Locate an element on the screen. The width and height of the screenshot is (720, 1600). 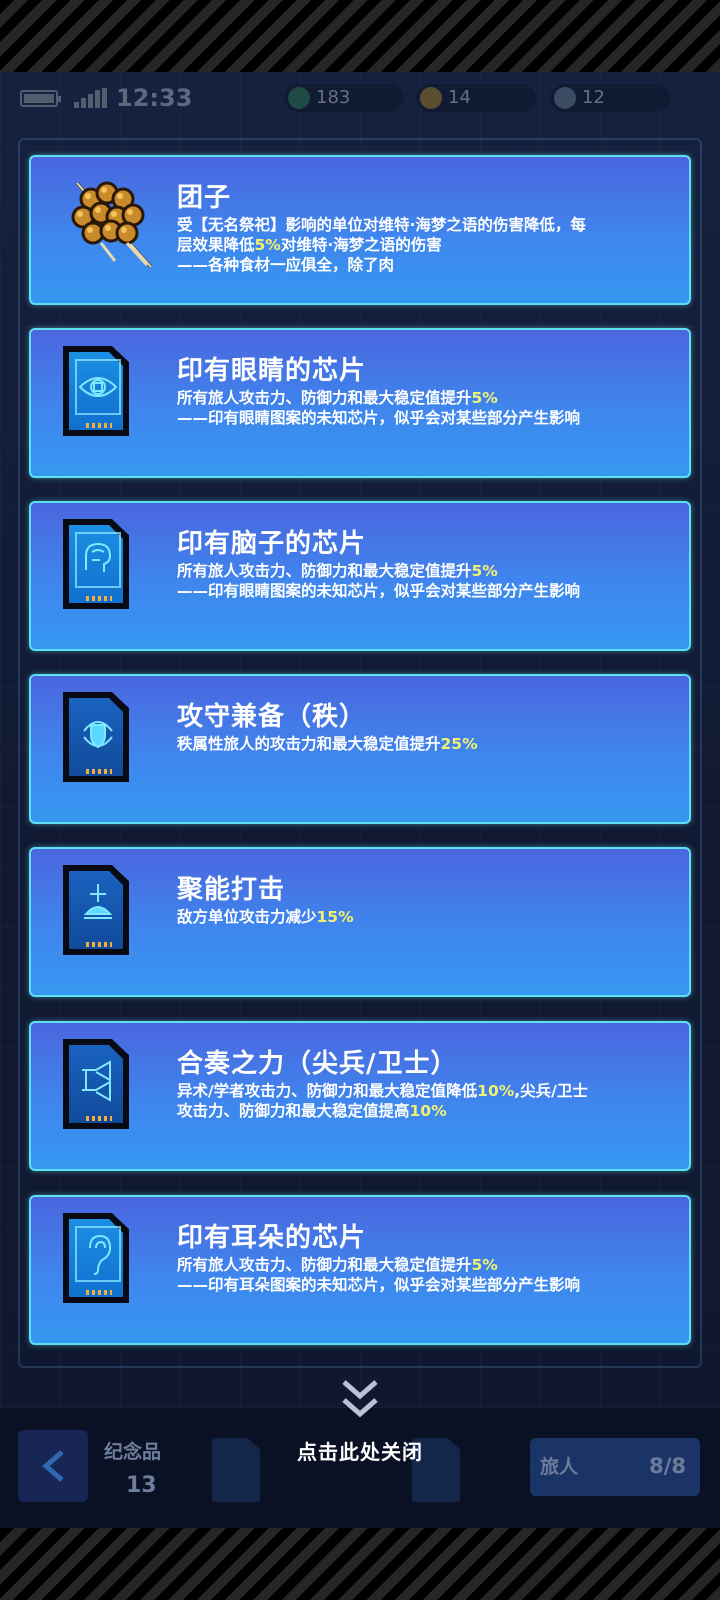
resource-value: 183 is located at coordinates (333, 97).